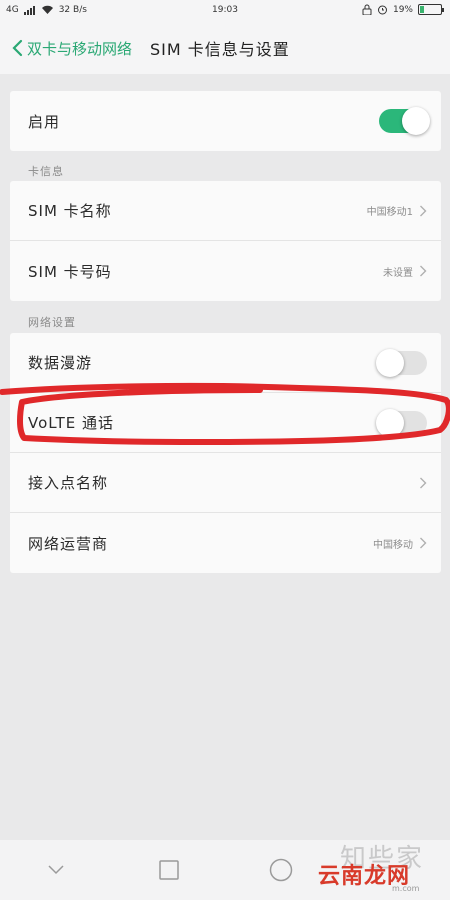  I want to click on section-card-info: 卡信息, so click(46, 171).